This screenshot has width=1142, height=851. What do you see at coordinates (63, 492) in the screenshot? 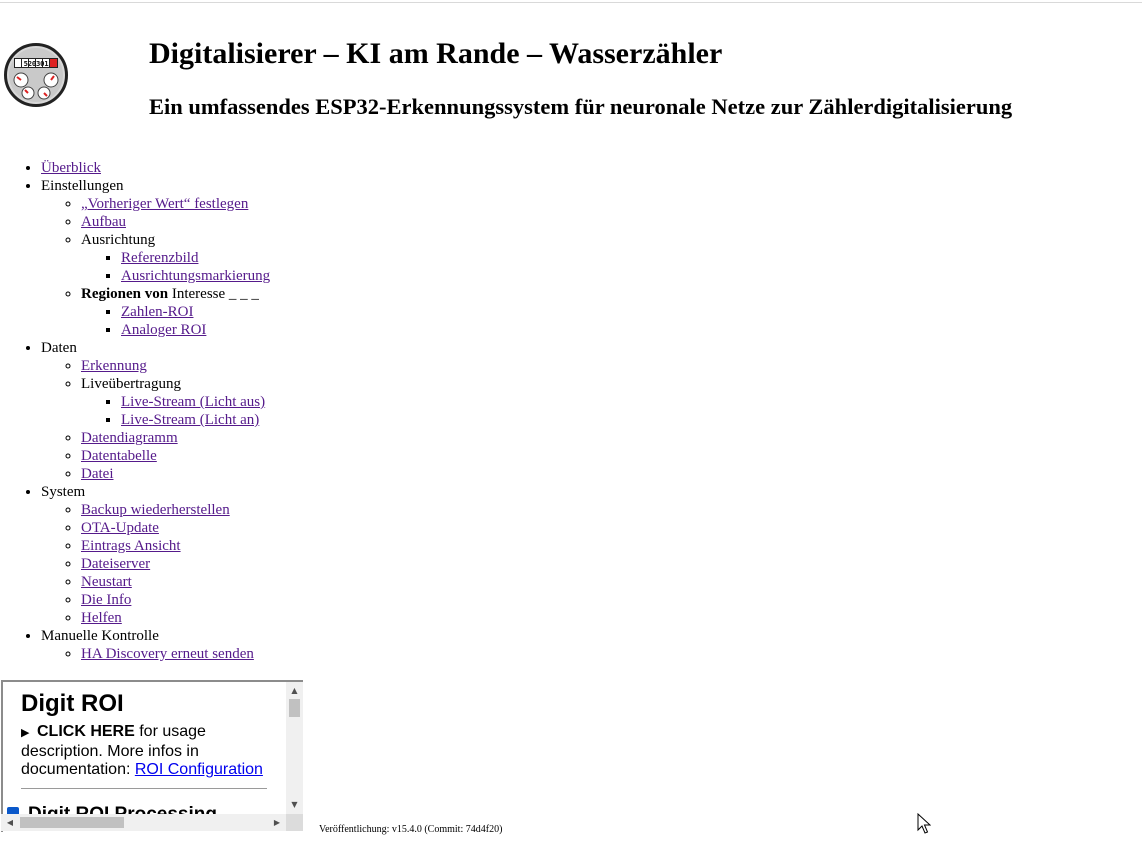
I see `system-label: System` at bounding box center [63, 492].